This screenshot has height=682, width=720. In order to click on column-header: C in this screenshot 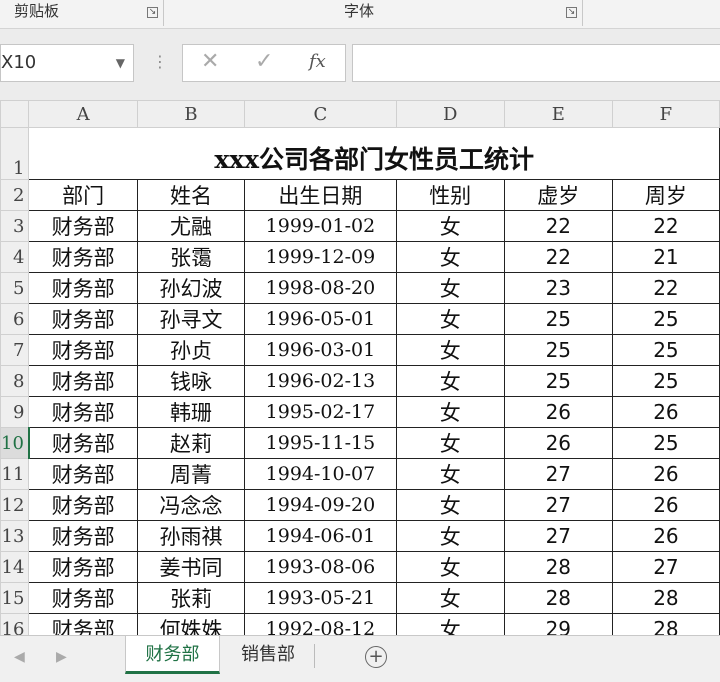, I will do `click(320, 114)`.